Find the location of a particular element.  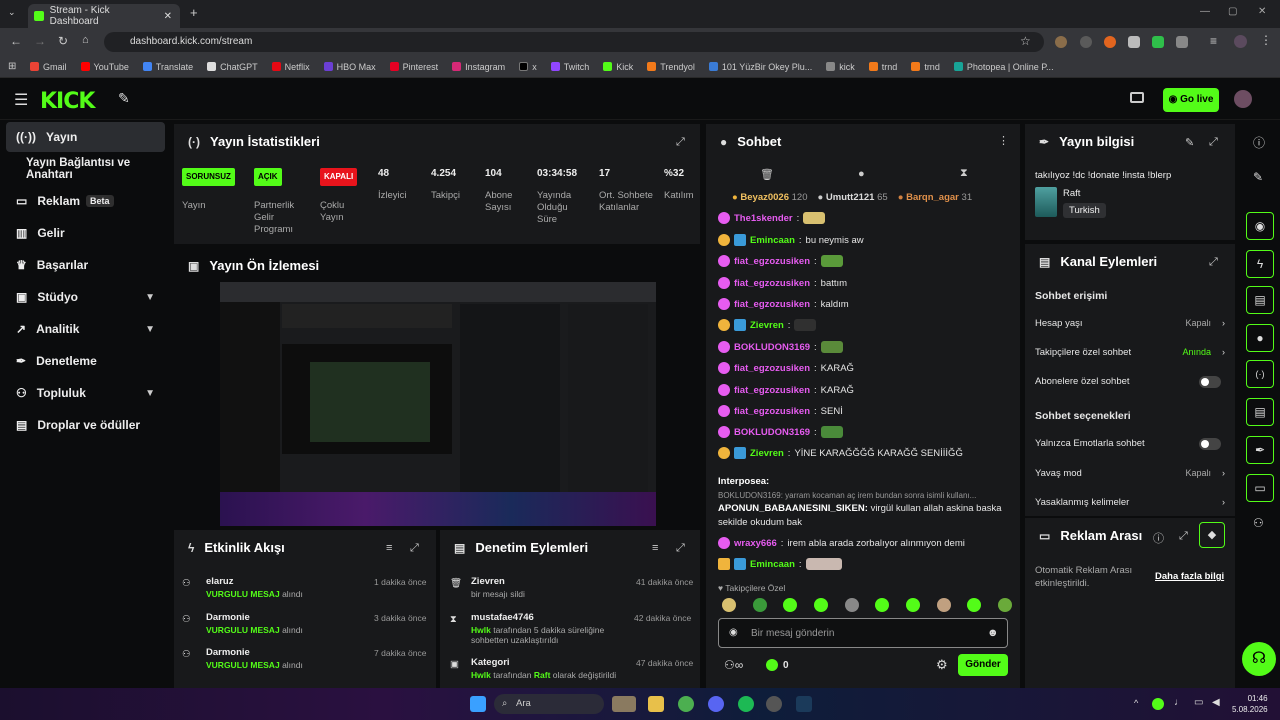

bookmark-kick: Kick is located at coordinates (618, 67).